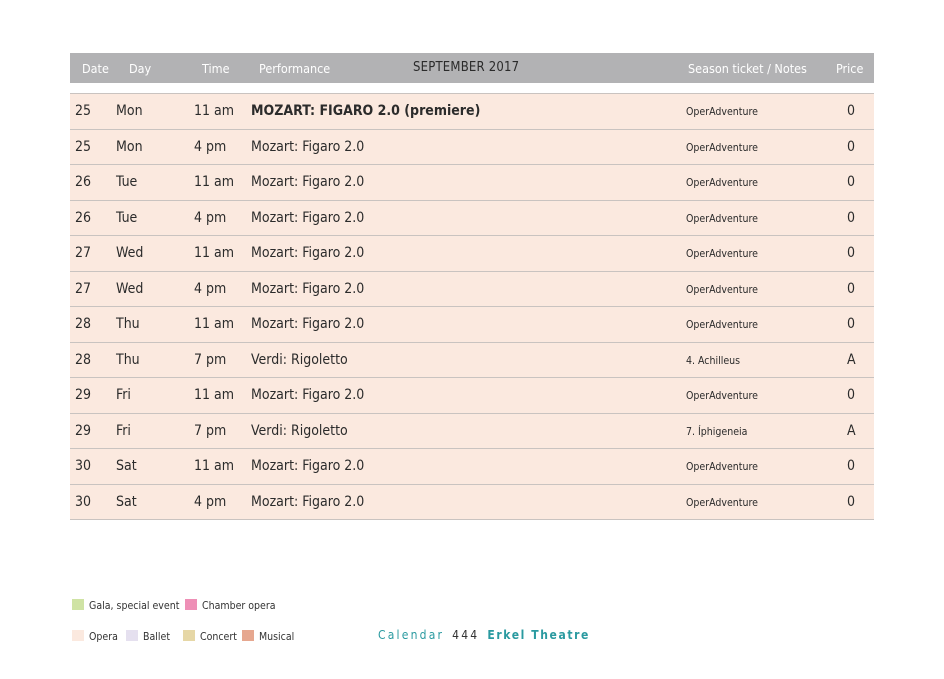 Image resolution: width=944 pixels, height=679 pixels. I want to click on legend-item-ballet: Ballet, so click(148, 636).